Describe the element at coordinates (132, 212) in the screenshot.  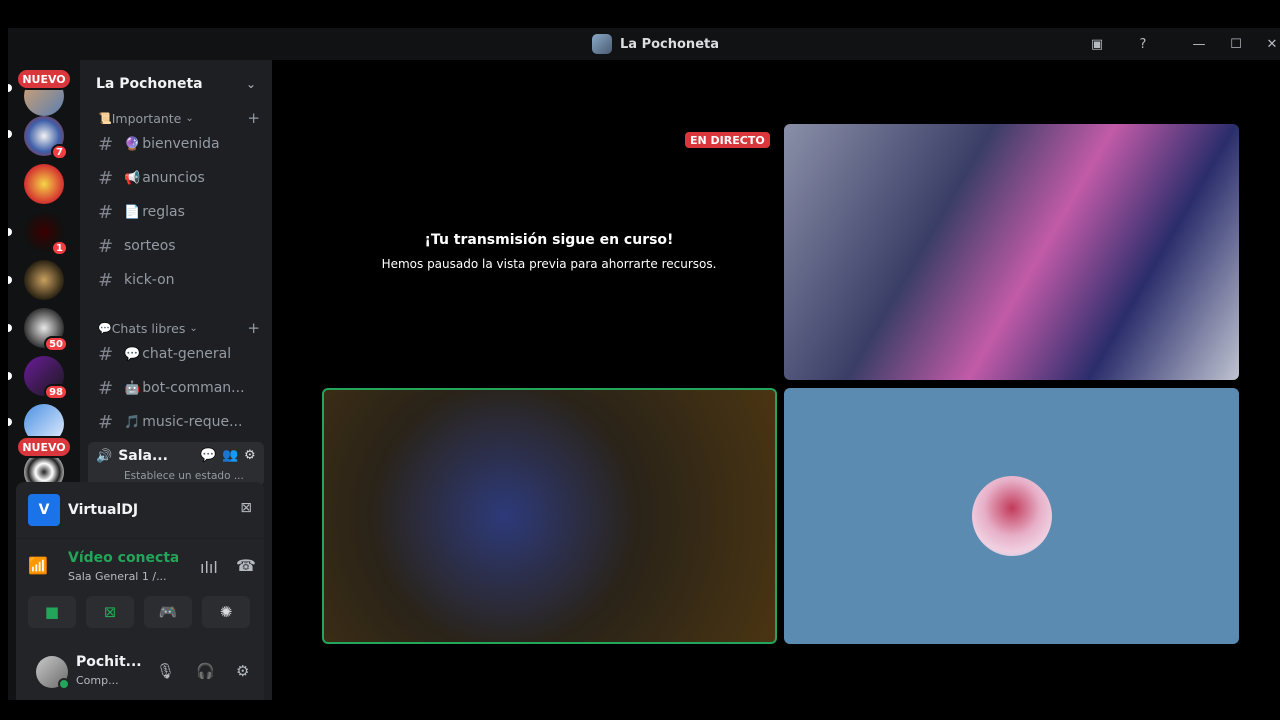
I see `channel-emoji: 📄` at that location.